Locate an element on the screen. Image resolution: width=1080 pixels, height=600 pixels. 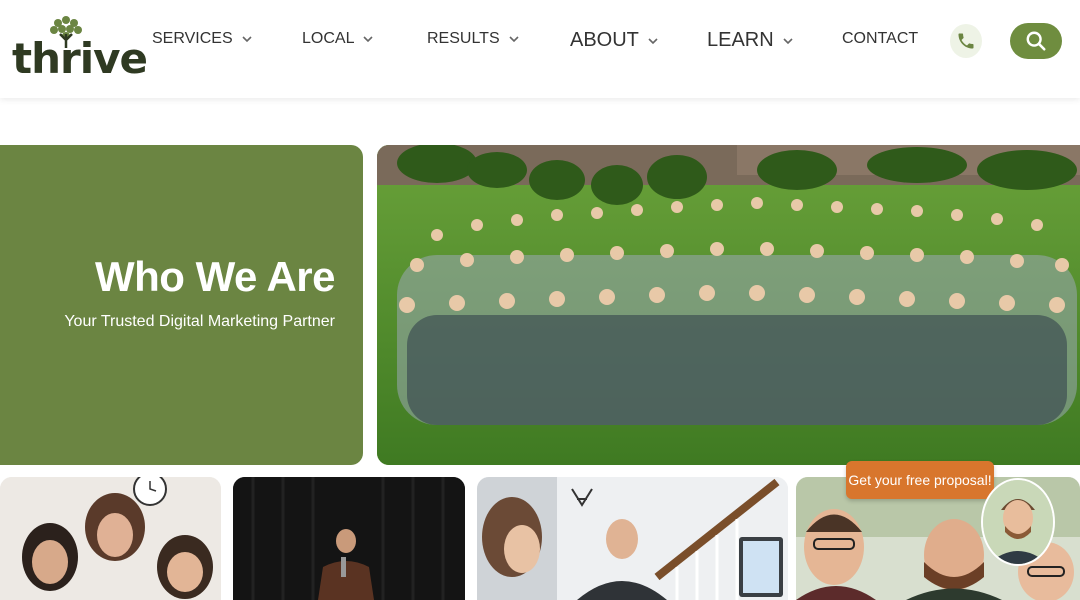
nav-local: LOCAL is located at coordinates (338, 39).